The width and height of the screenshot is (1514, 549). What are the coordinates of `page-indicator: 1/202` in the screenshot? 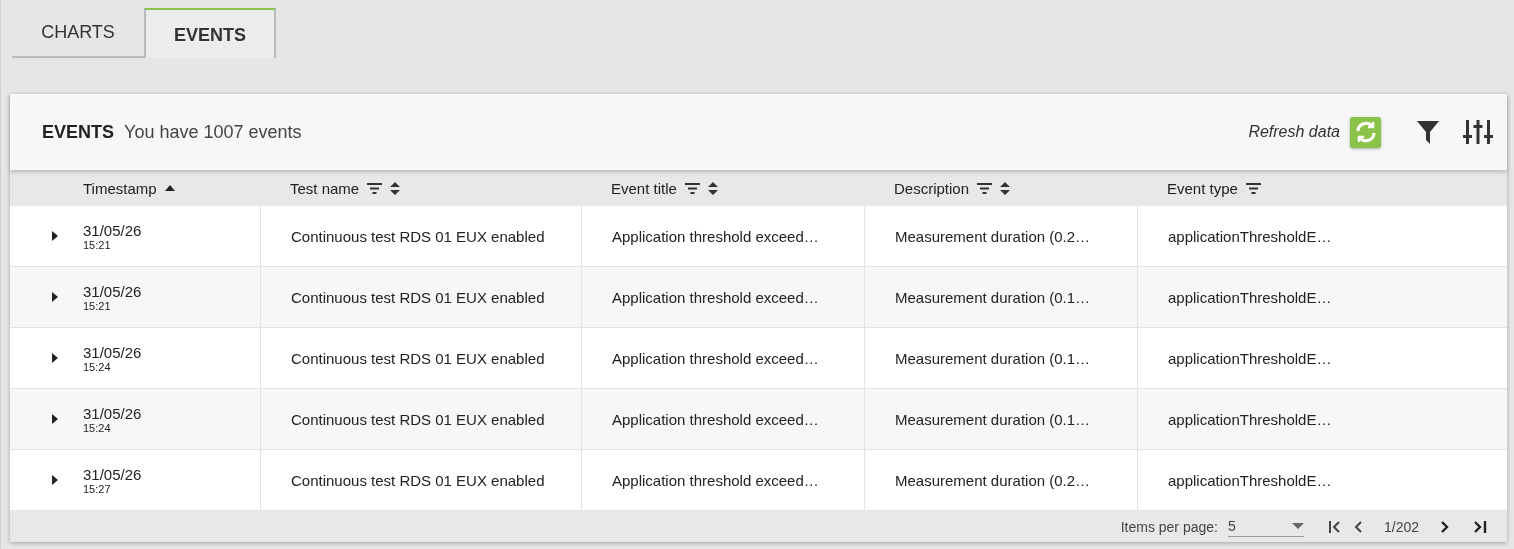 It's located at (1401, 526).